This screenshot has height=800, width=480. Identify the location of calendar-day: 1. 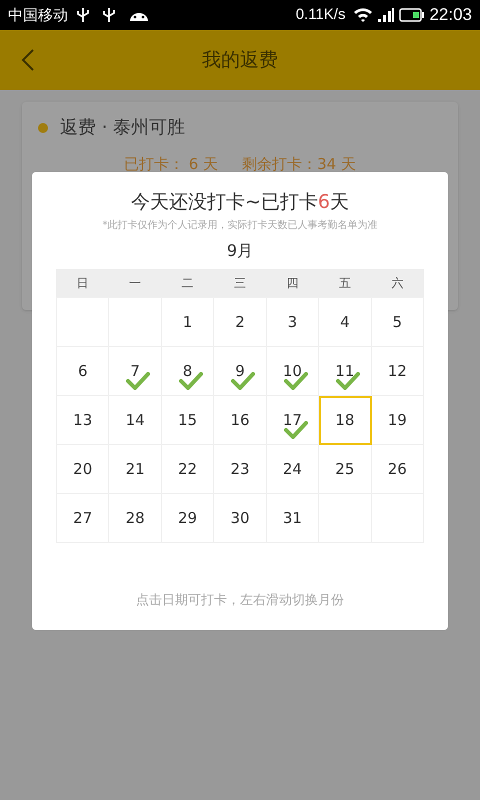
(188, 322).